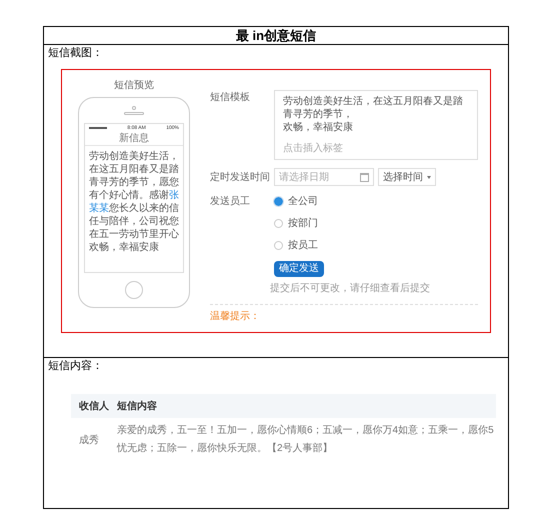 The height and width of the screenshot is (510, 559). Describe the element at coordinates (137, 406) in the screenshot. I see `column-header: 短信内容` at that location.